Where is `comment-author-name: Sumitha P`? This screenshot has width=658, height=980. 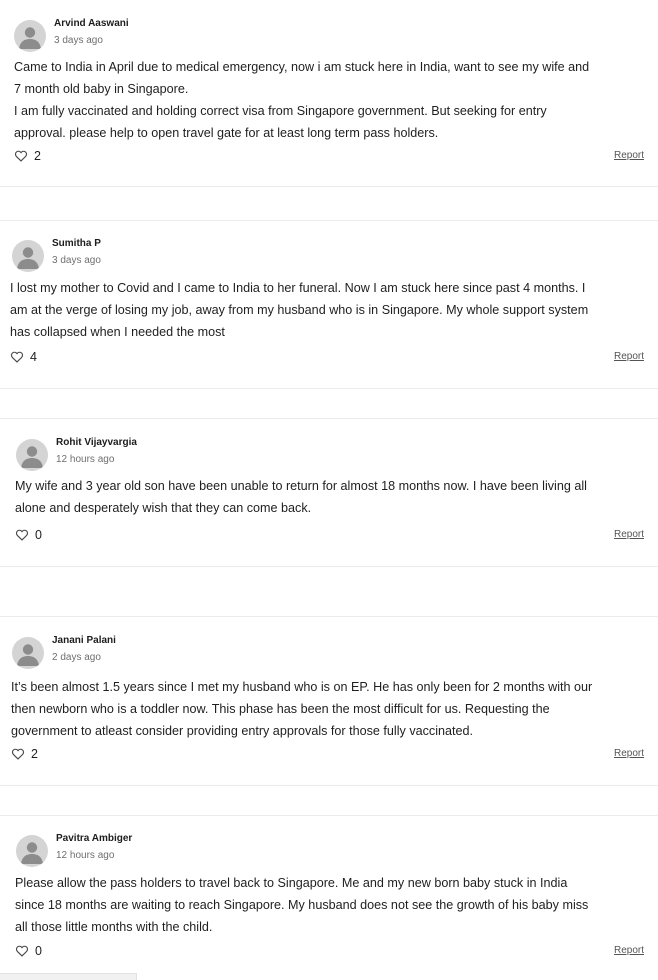
comment-author-name: Sumitha P is located at coordinates (76, 243).